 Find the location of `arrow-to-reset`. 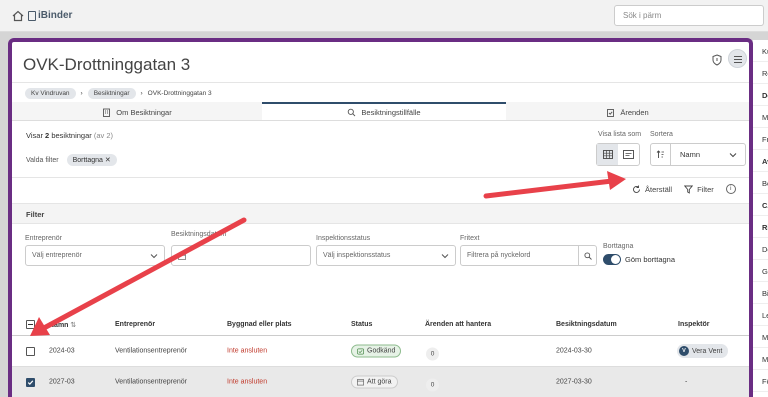

arrow-to-reset is located at coordinates (554, 185).